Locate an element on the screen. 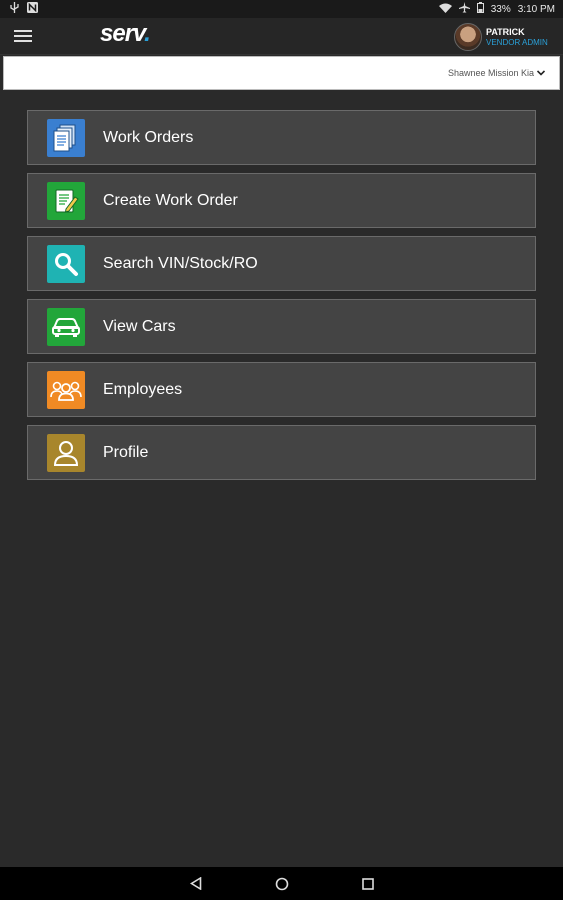 The width and height of the screenshot is (563, 900). menu-item-work-orders: Work Orders is located at coordinates (281, 137).